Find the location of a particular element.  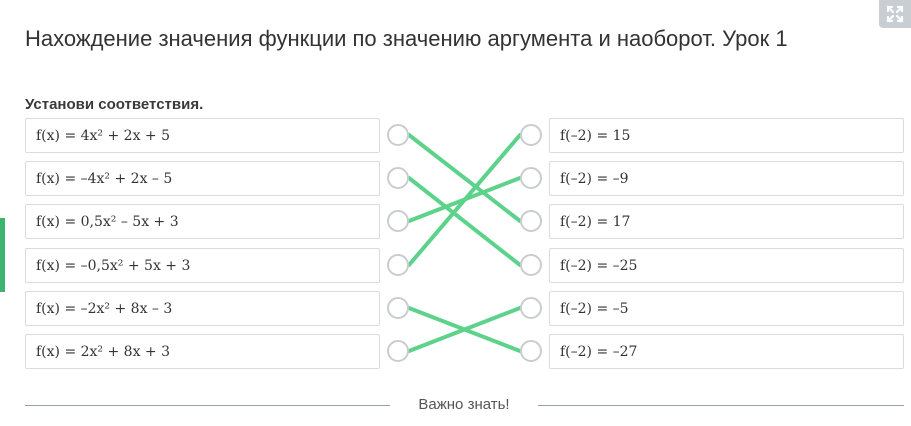

footer-divider-right is located at coordinates (721, 405).